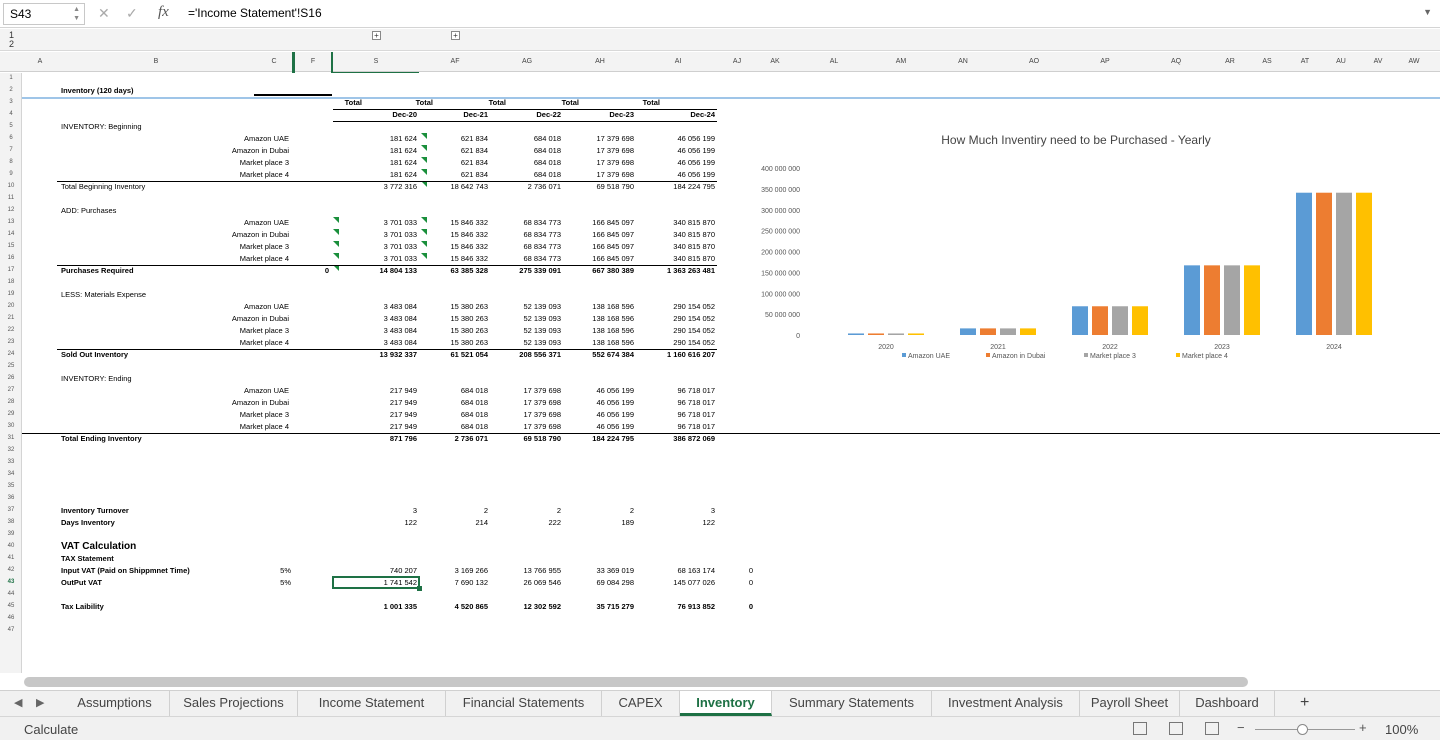 This screenshot has width=1440, height=740. What do you see at coordinates (11, 234) in the screenshot?
I see `row-header: 14` at bounding box center [11, 234].